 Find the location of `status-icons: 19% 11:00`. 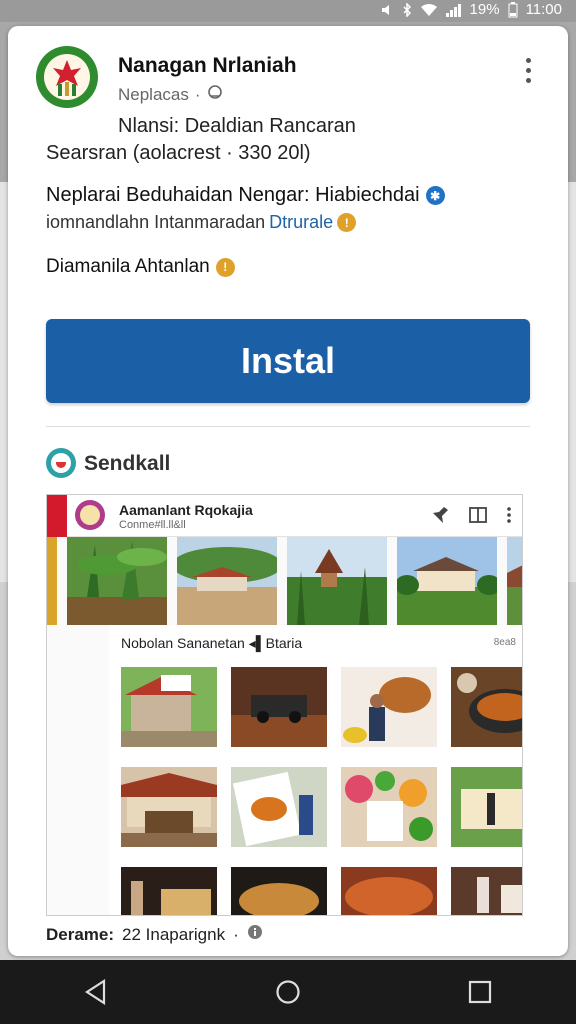

status-icons: 19% 11:00 is located at coordinates (471, 9).